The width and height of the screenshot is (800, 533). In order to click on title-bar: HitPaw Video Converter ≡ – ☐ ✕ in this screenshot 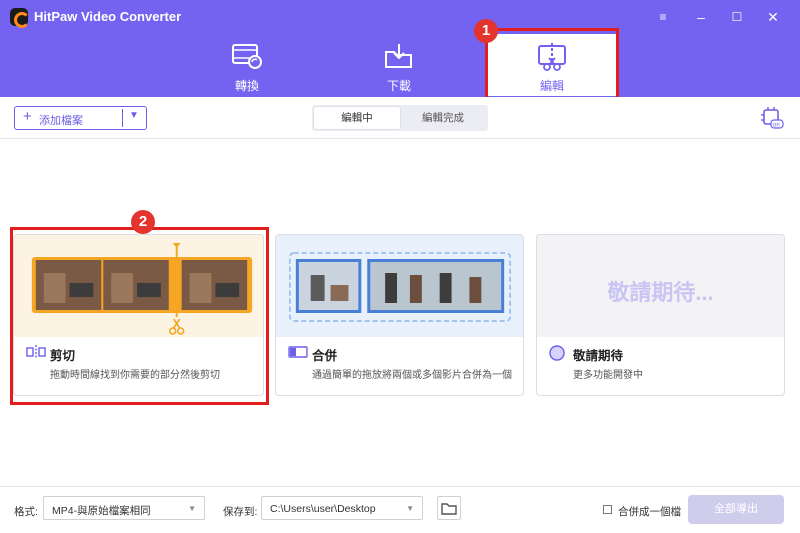, I will do `click(400, 17)`.